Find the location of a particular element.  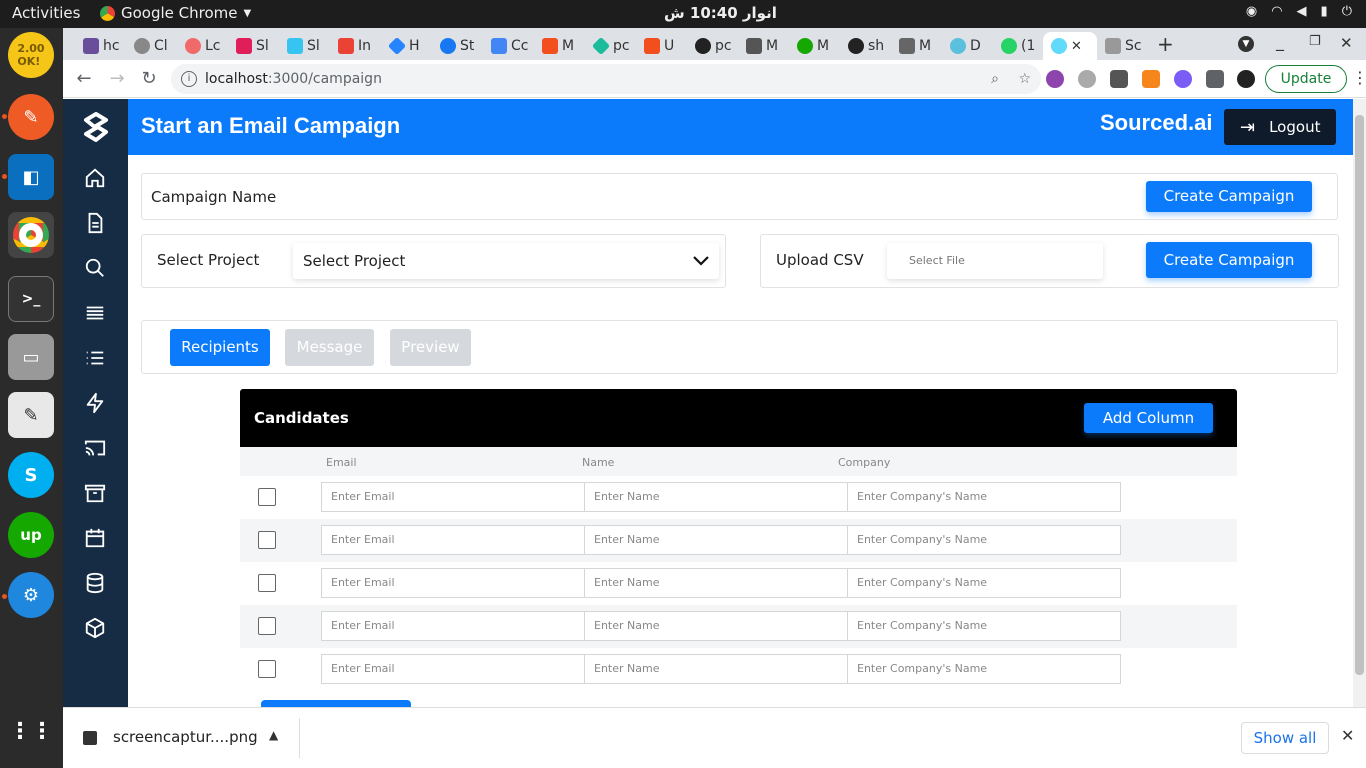

database-icon is located at coordinates (95, 583).